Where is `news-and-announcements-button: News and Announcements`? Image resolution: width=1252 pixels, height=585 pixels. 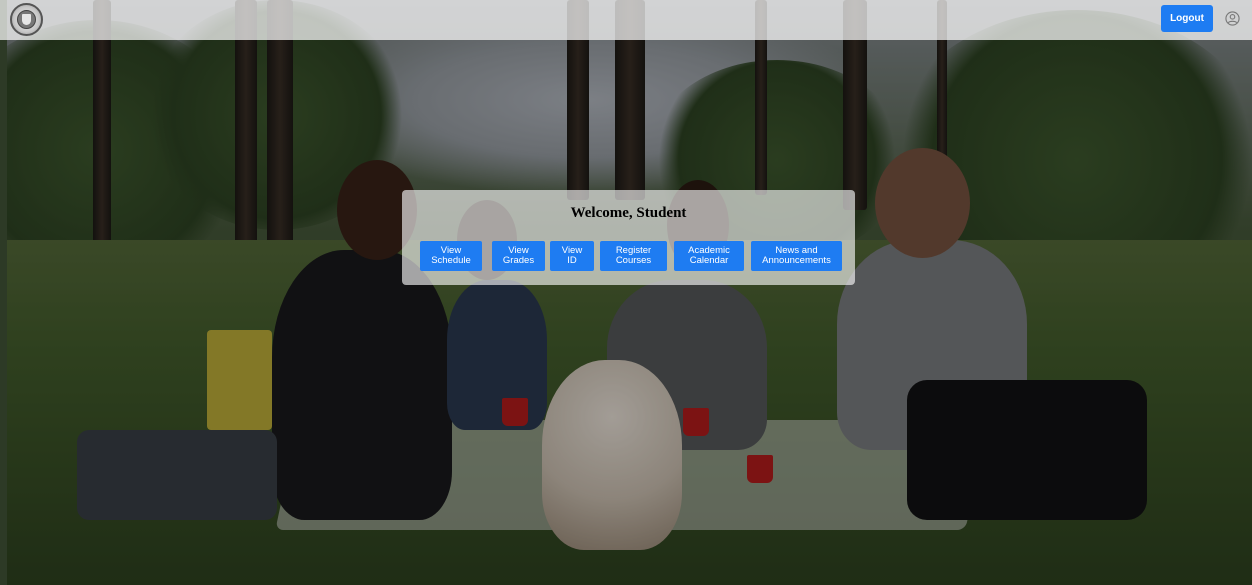
news-and-announcements-button: News and Announcements is located at coordinates (796, 256).